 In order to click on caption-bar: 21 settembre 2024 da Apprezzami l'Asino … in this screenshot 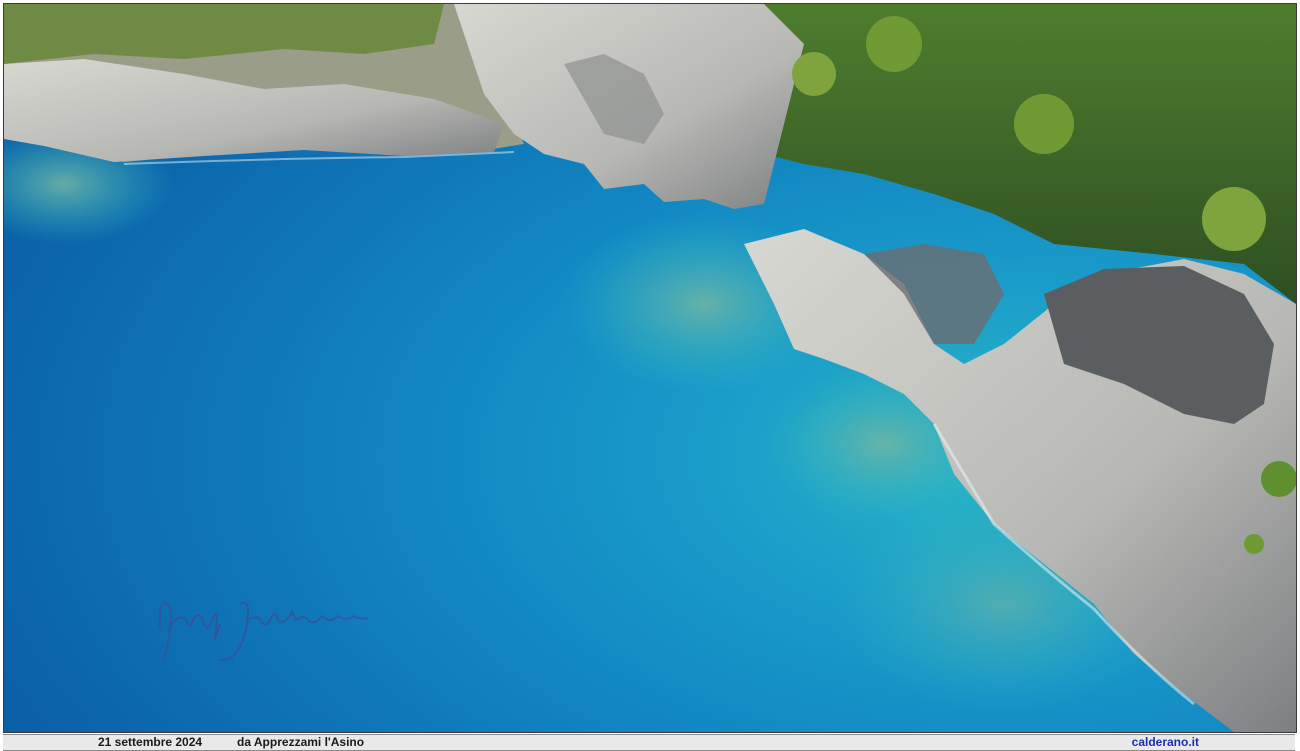, I will do `click(649, 742)`.